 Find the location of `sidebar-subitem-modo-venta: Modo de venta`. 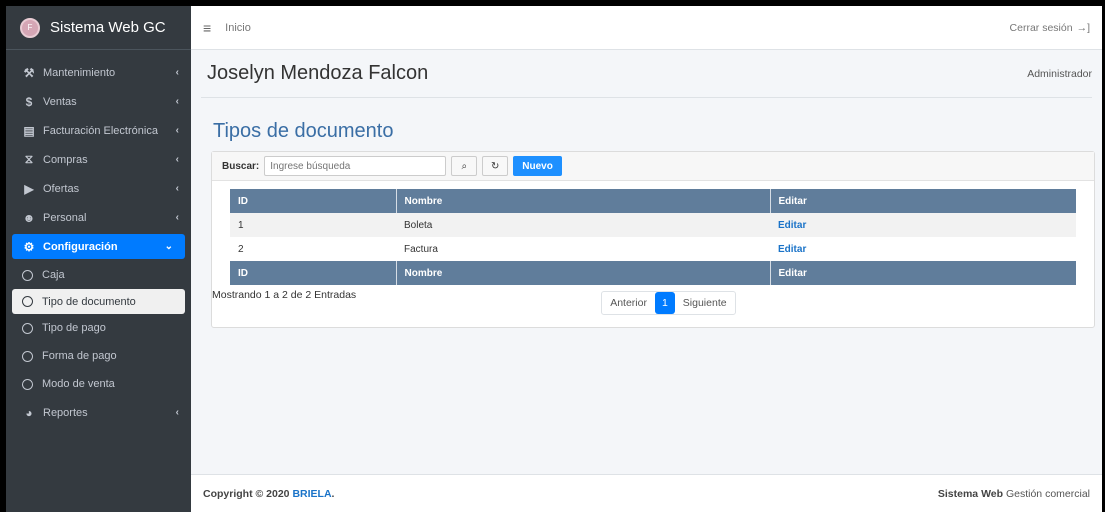

sidebar-subitem-modo-venta: Modo de venta is located at coordinates (98, 384).